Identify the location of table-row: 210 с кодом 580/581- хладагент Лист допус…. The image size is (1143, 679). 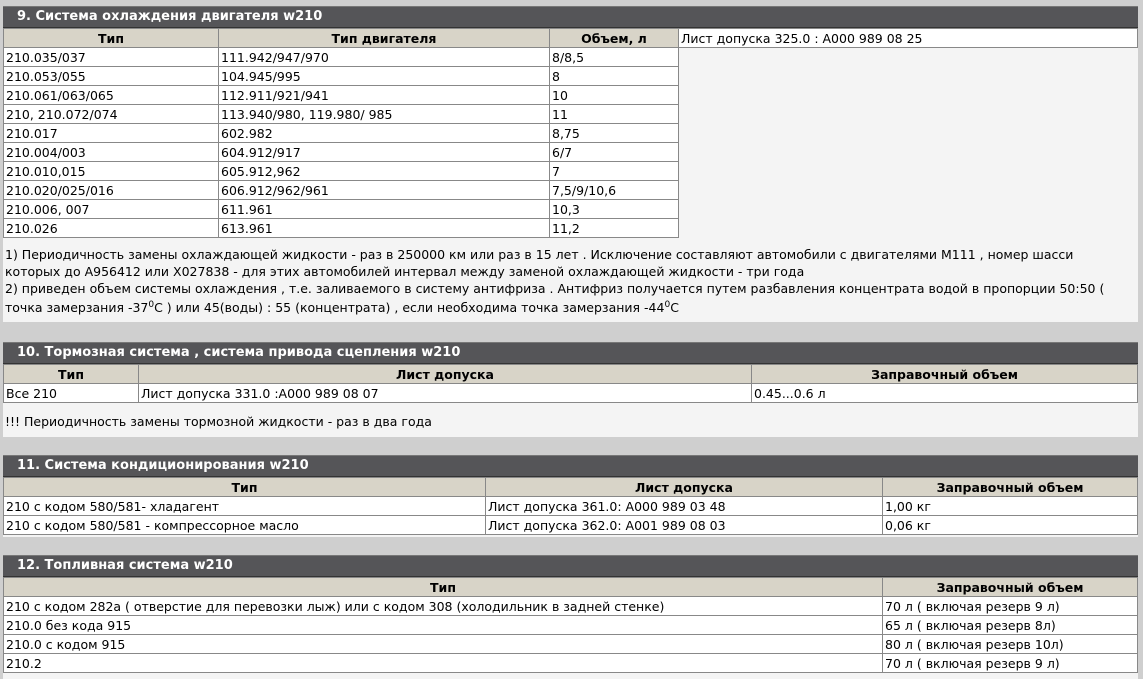
(570, 506).